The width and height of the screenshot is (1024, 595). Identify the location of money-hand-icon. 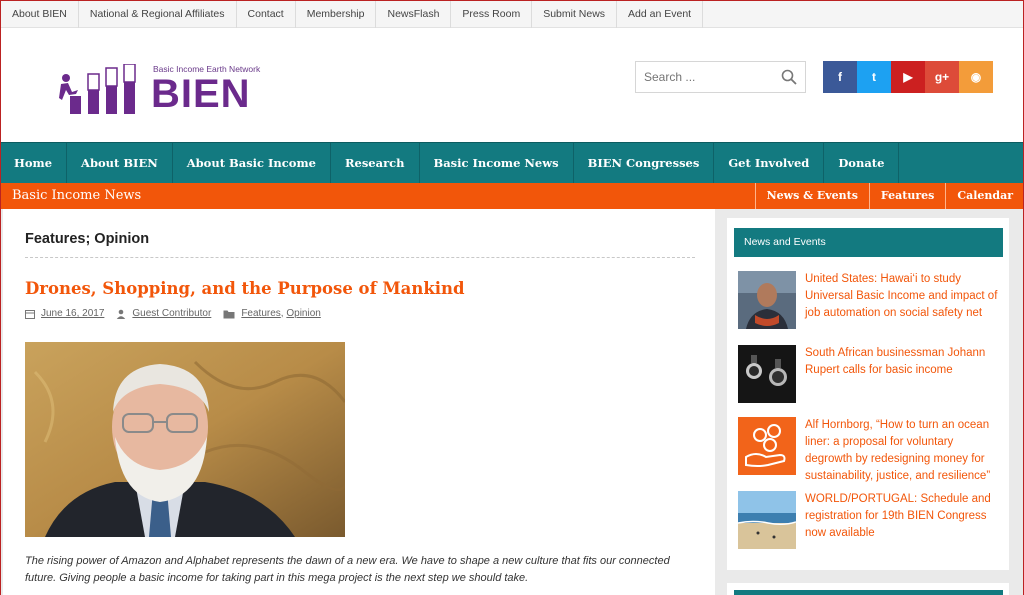
(767, 446).